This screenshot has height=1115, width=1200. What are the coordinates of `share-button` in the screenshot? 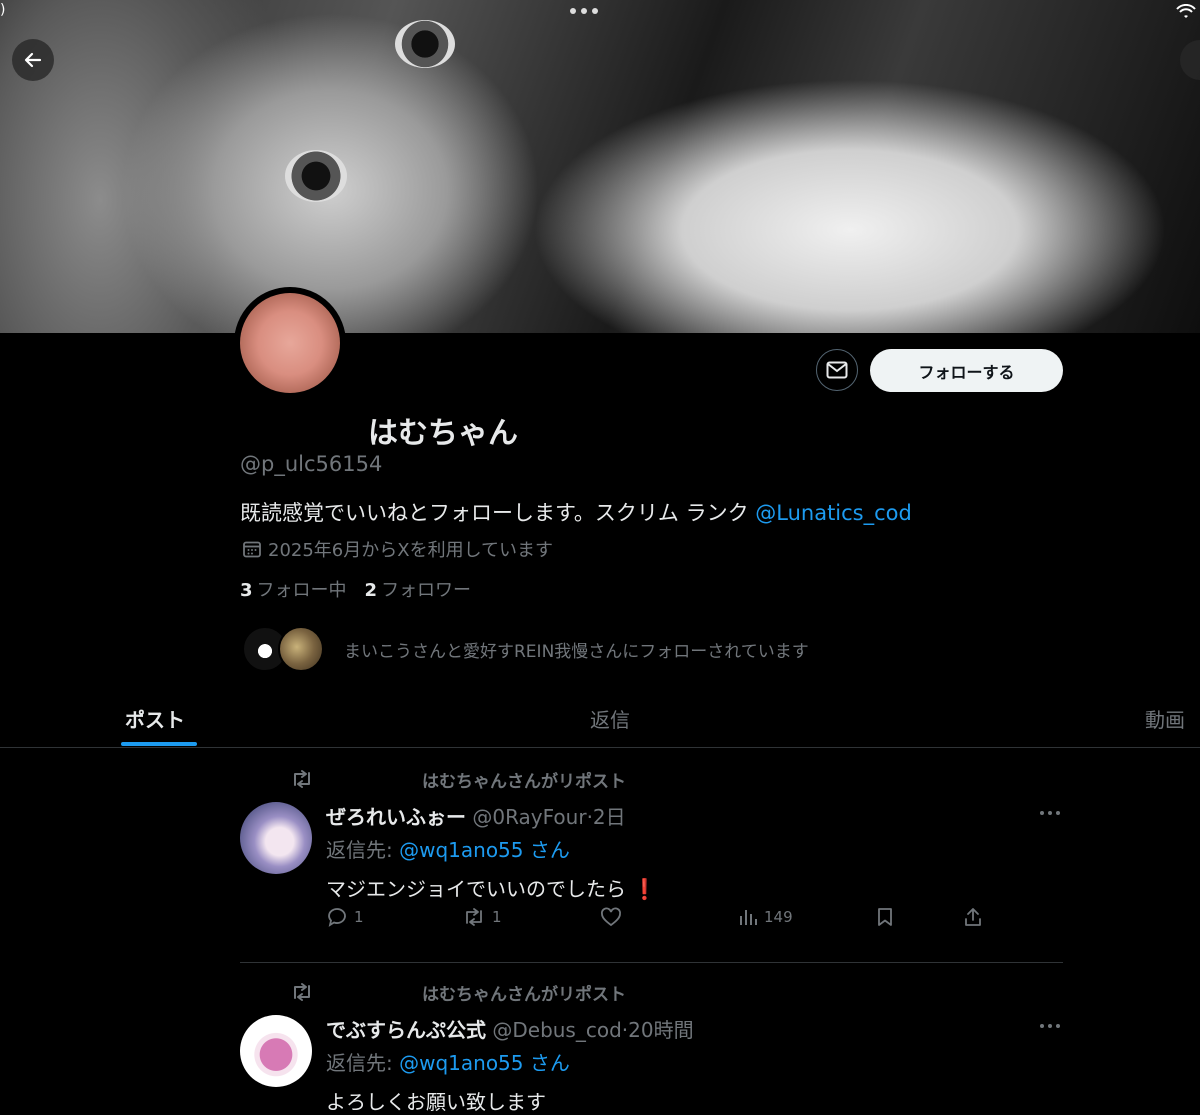 It's located at (973, 917).